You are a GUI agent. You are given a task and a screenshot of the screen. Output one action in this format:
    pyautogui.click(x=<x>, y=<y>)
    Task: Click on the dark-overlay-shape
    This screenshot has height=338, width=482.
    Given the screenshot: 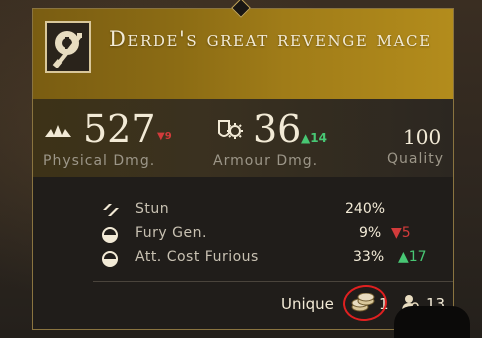 What is the action you would take?
    pyautogui.click(x=432, y=322)
    